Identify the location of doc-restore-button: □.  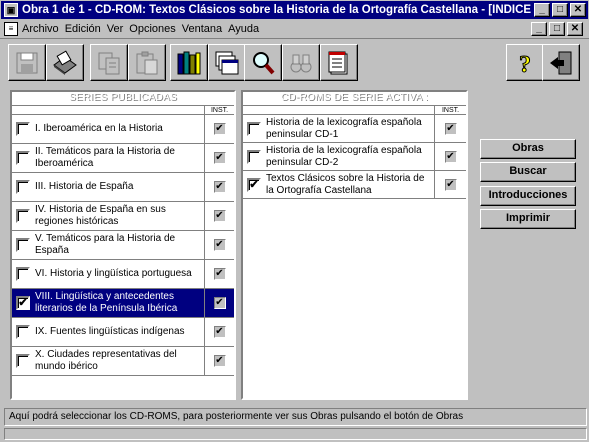
(557, 29).